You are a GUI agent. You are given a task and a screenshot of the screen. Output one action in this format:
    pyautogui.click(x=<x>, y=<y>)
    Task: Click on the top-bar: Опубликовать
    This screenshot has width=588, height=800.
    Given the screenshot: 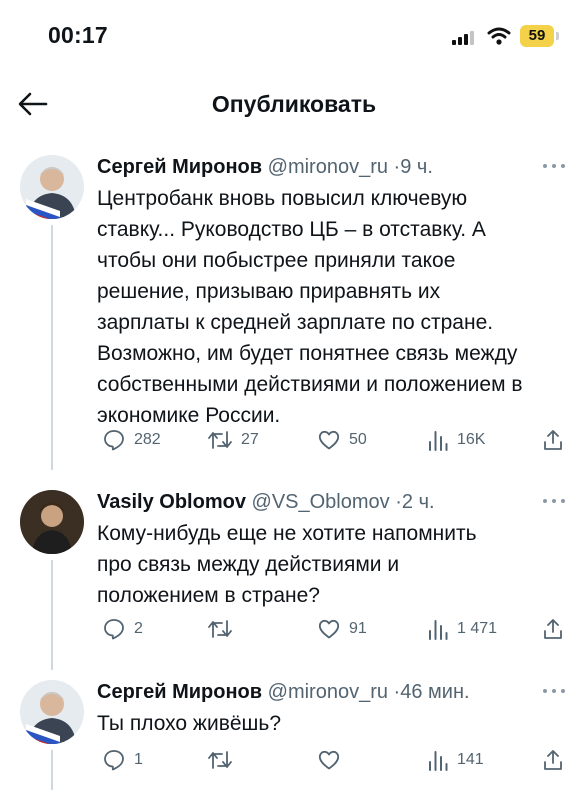 What is the action you would take?
    pyautogui.click(x=294, y=105)
    